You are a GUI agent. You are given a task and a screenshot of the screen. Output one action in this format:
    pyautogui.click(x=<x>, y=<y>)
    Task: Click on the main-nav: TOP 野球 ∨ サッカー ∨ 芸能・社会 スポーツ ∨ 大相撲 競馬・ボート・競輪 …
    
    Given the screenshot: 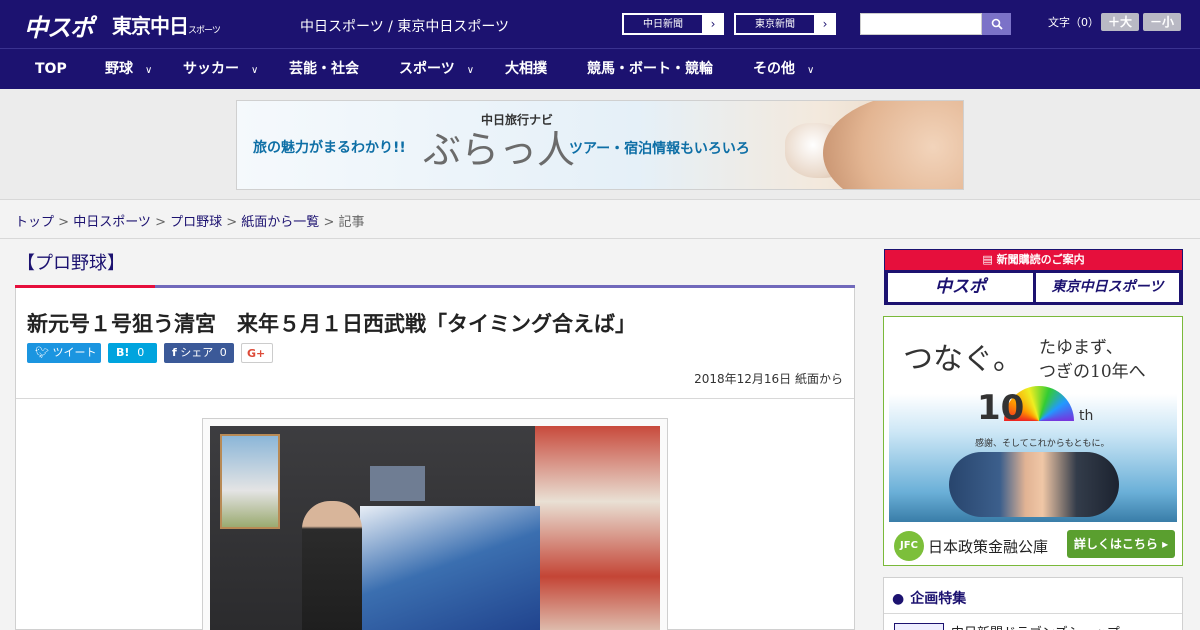 What is the action you would take?
    pyautogui.click(x=600, y=68)
    